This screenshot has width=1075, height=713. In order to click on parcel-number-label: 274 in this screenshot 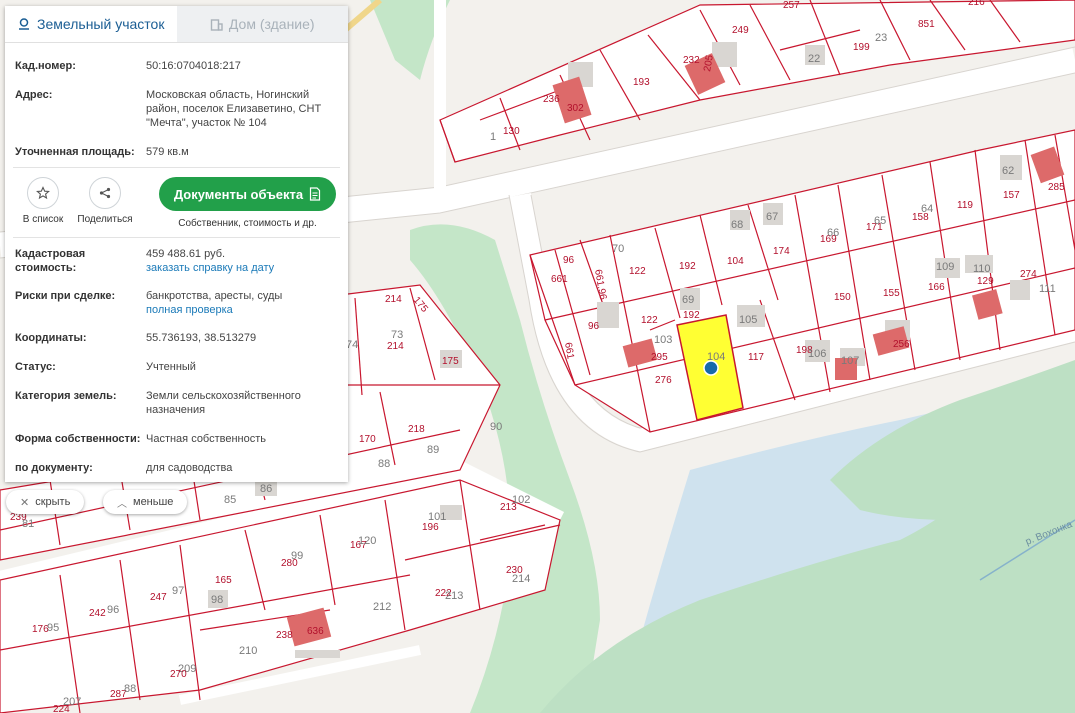, I will do `click(1028, 274)`.